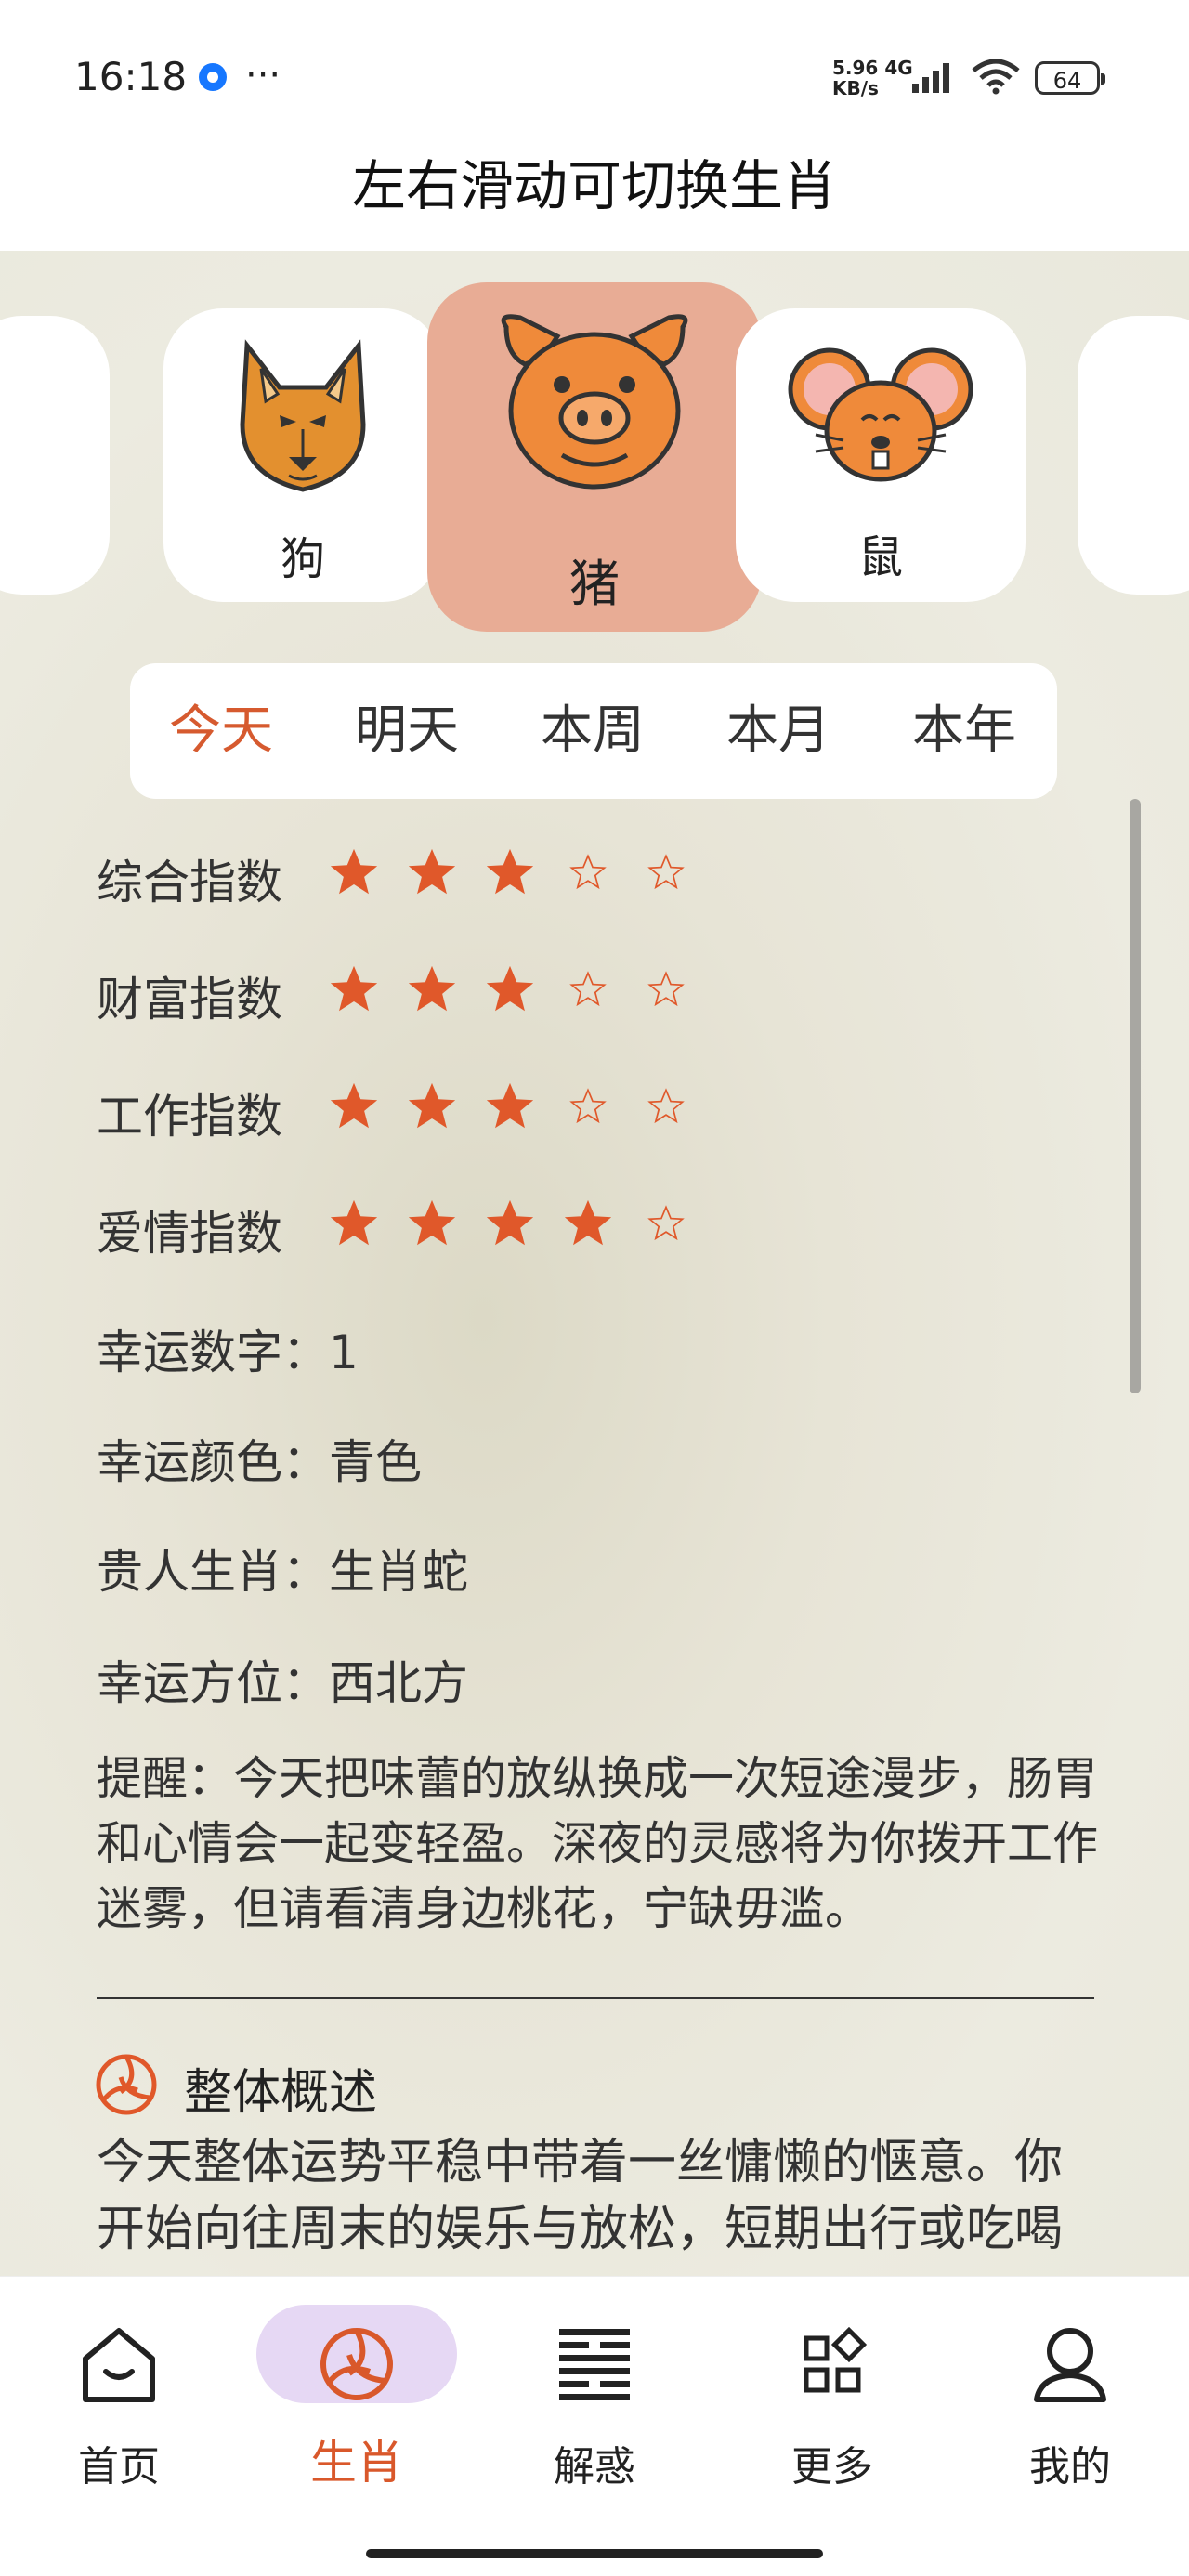  Describe the element at coordinates (1135, 1096) in the screenshot. I see `scrollbar` at that location.